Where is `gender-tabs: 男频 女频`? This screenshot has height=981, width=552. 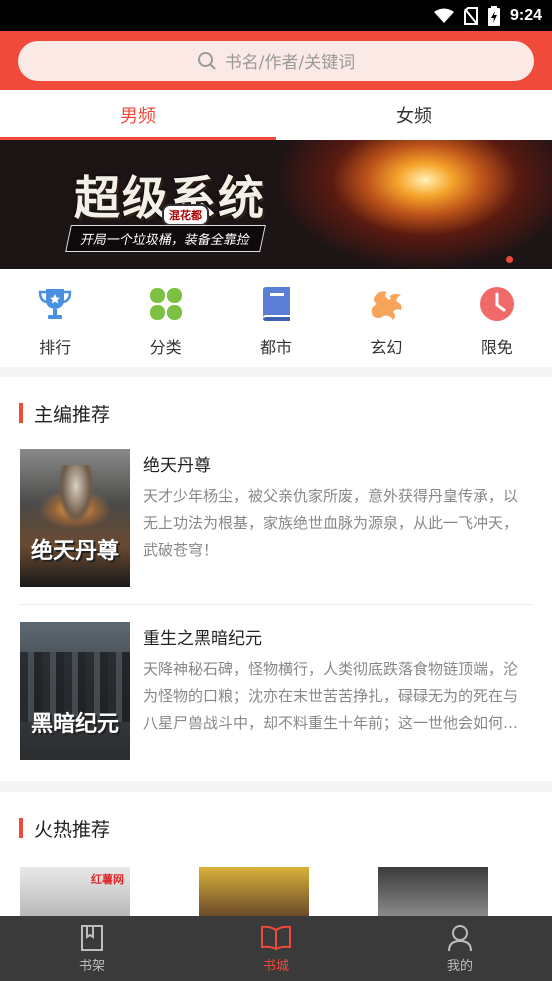 gender-tabs: 男频 女频 is located at coordinates (276, 115).